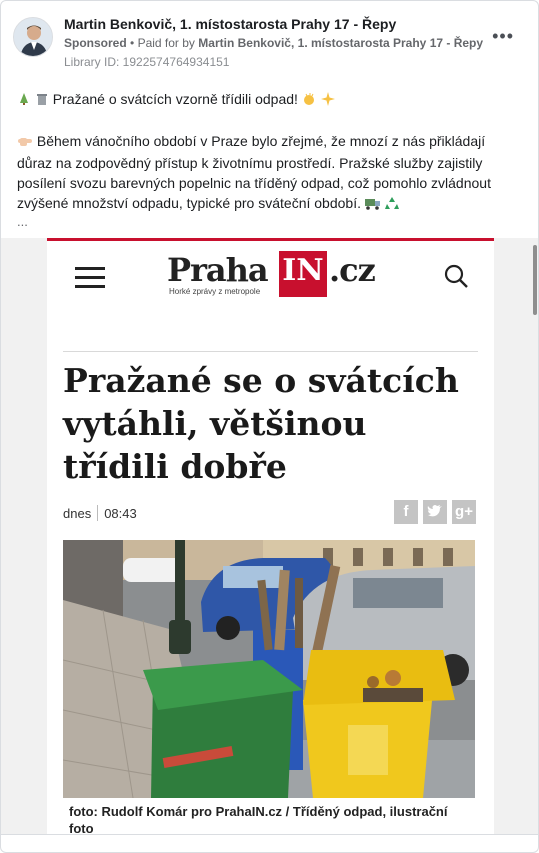 Image resolution: width=539 pixels, height=853 pixels. What do you see at coordinates (175, 99) in the screenshot?
I see `post-line-1-text: Pražané o svátcích vzorně třídili odpad!` at bounding box center [175, 99].